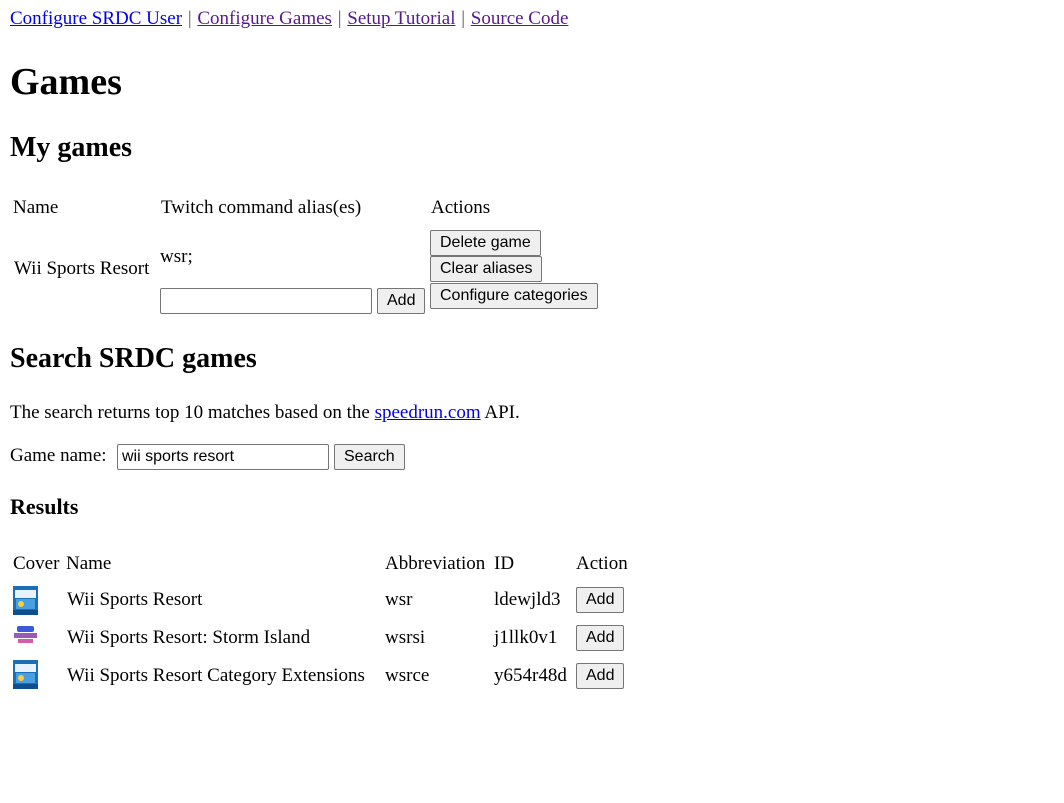 The height and width of the screenshot is (803, 1064). What do you see at coordinates (176, 256) in the screenshot?
I see `game-aliases: wsr;` at bounding box center [176, 256].